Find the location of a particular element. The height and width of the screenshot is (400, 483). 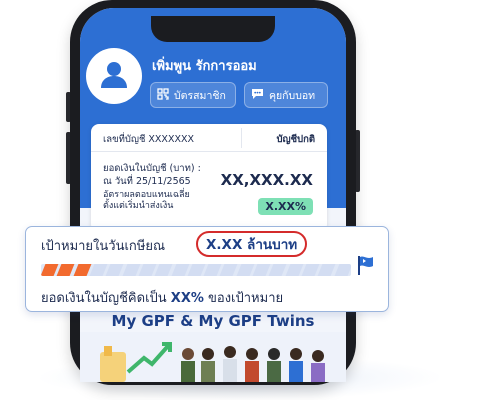

goal-label: เป้าหมายในวันเกษียณ is located at coordinates (103, 246).